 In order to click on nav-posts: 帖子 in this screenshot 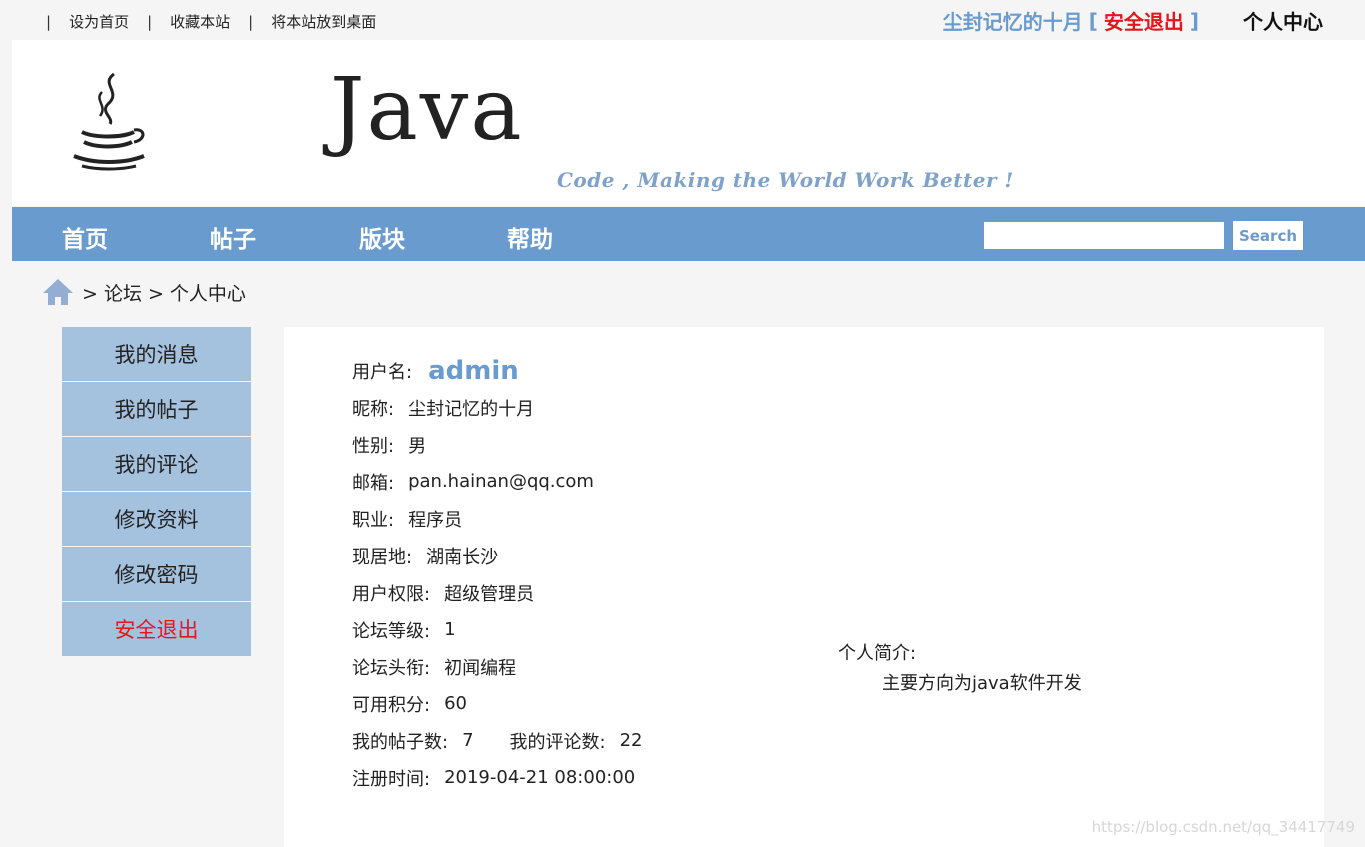, I will do `click(233, 237)`.